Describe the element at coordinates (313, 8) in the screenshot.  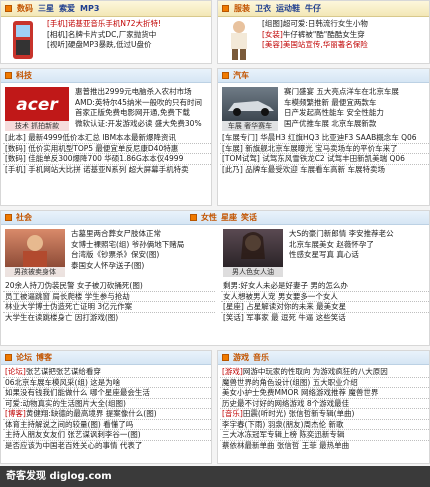
I see `tab-jeans: 牛仔` at that location.